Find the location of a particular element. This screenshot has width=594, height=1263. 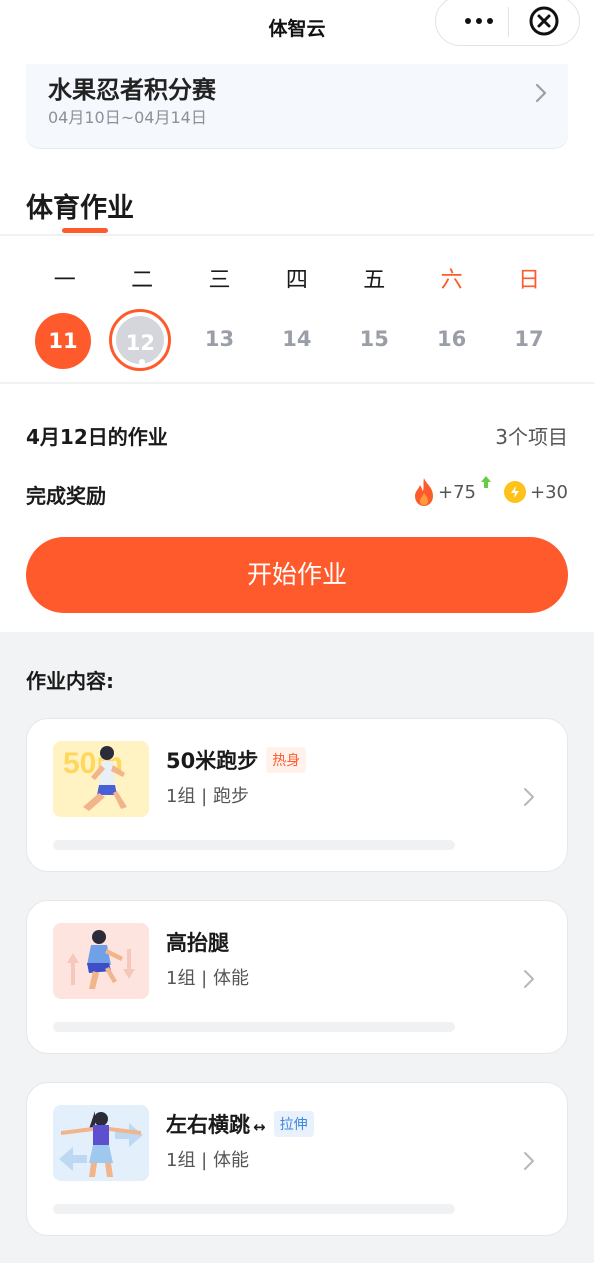

date-row: 11 12 13 14 15 16 17 is located at coordinates (297, 340).